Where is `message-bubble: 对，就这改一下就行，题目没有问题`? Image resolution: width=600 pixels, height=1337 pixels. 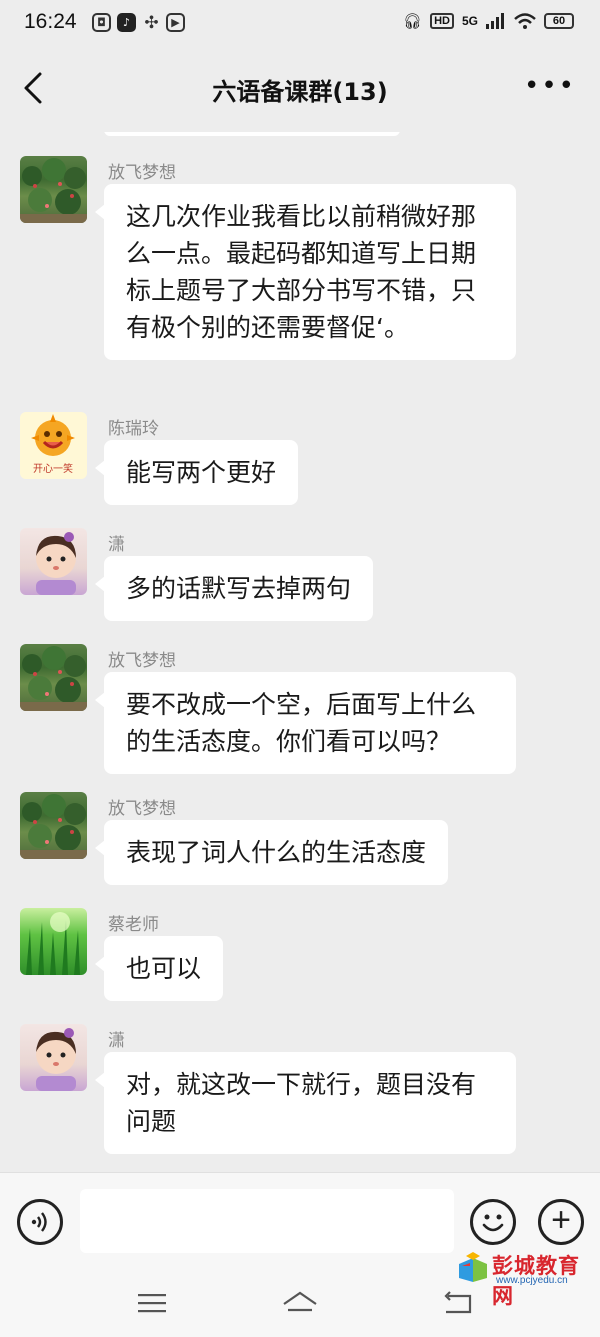
message-bubble: 对，就这改一下就行，题目没有问题 is located at coordinates (305, 1103).